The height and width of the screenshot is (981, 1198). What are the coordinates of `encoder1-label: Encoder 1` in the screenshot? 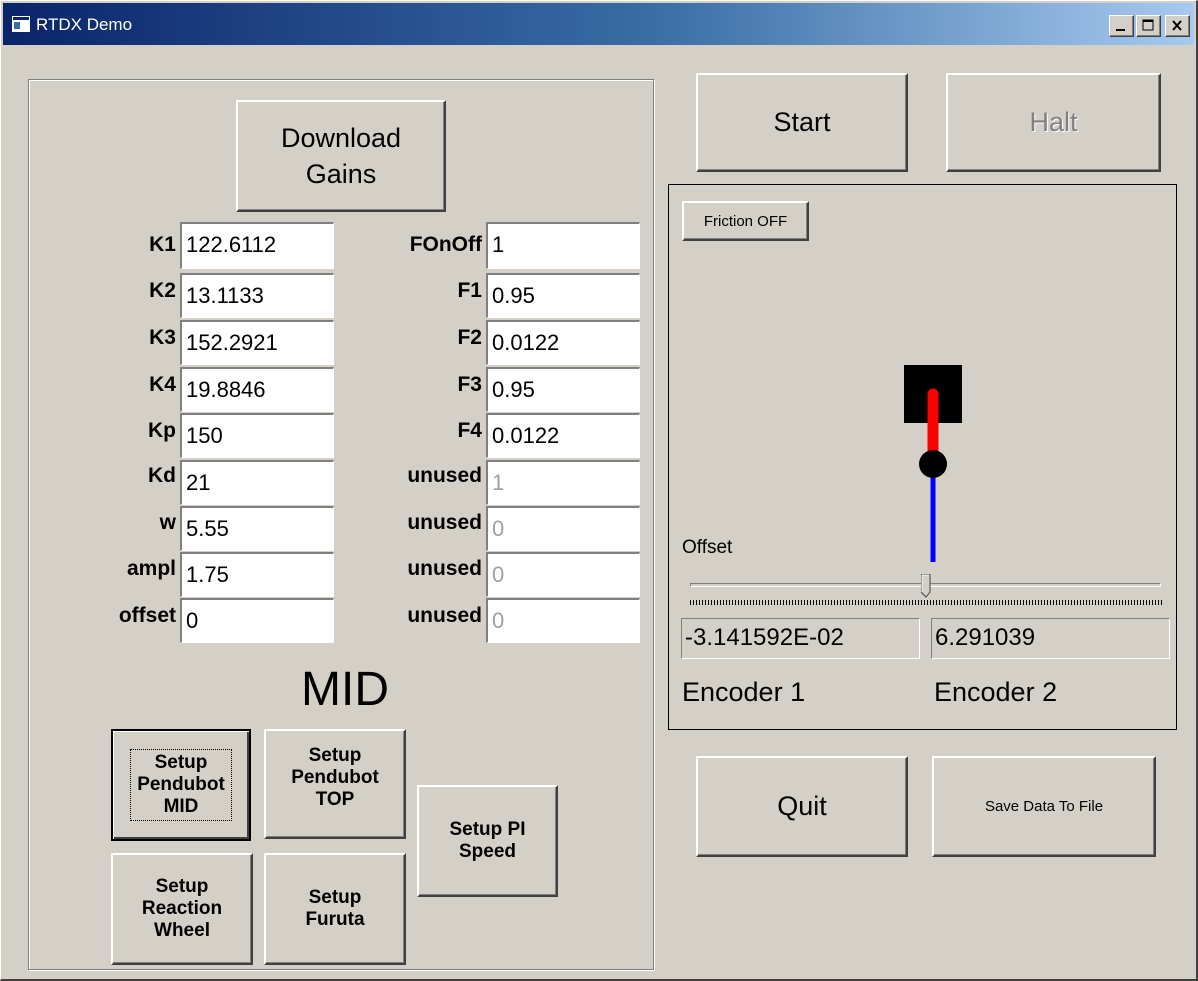 It's located at (744, 692).